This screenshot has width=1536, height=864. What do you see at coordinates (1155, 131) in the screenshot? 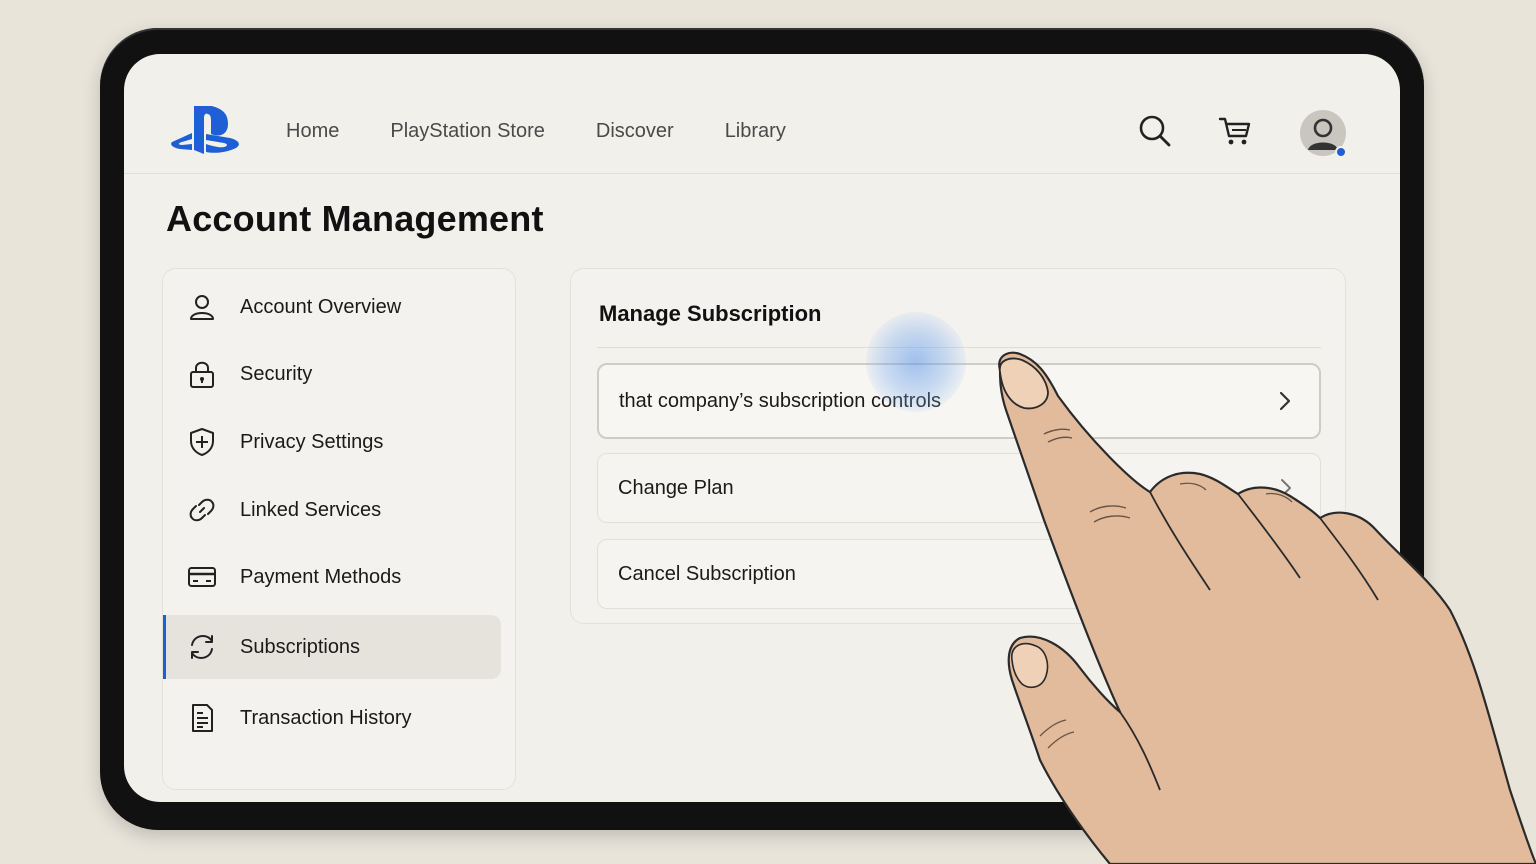
I see `search-icon` at bounding box center [1155, 131].